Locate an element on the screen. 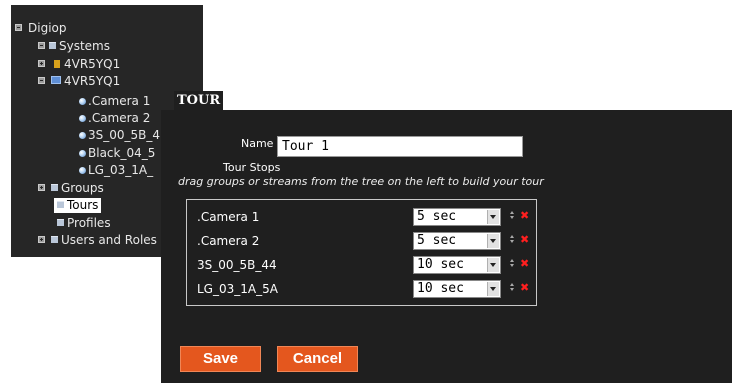 The width and height of the screenshot is (732, 383). tree-node-tours: Tours is located at coordinates (78, 205).